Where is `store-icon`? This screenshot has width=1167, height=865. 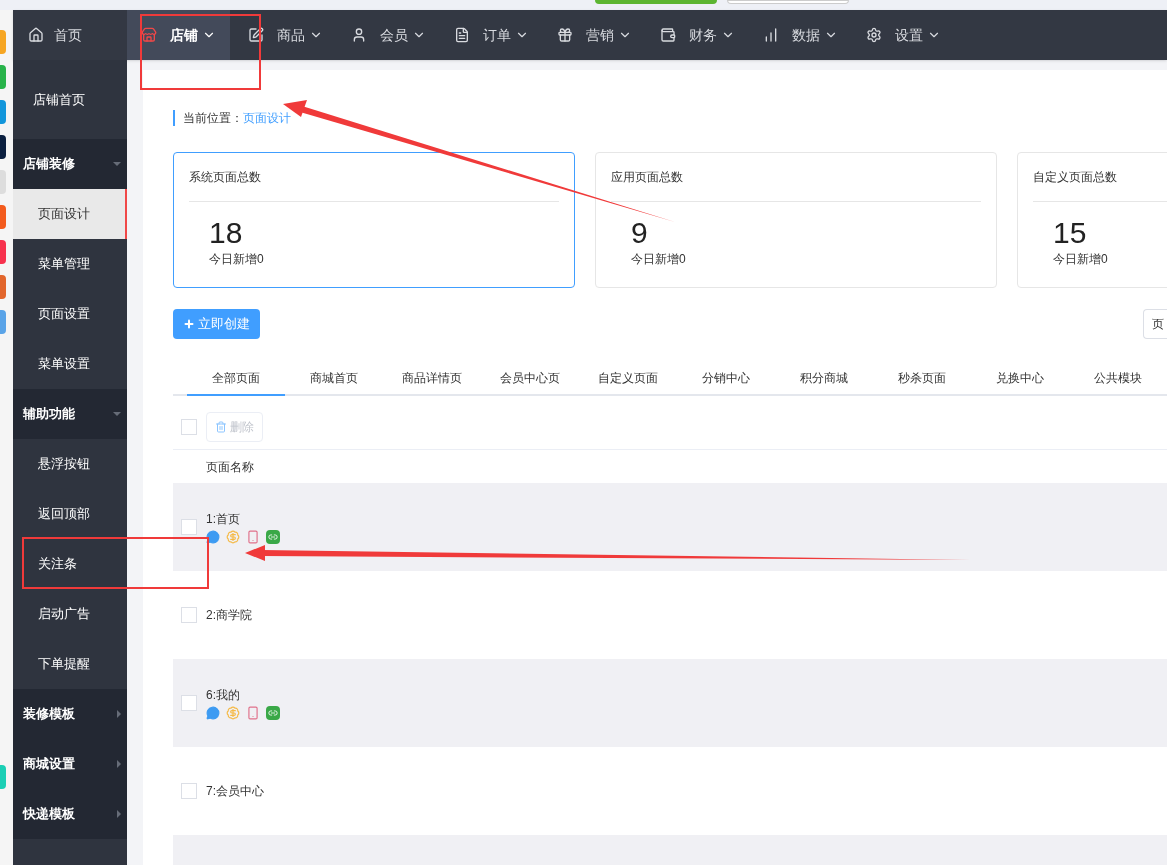
store-icon is located at coordinates (149, 35).